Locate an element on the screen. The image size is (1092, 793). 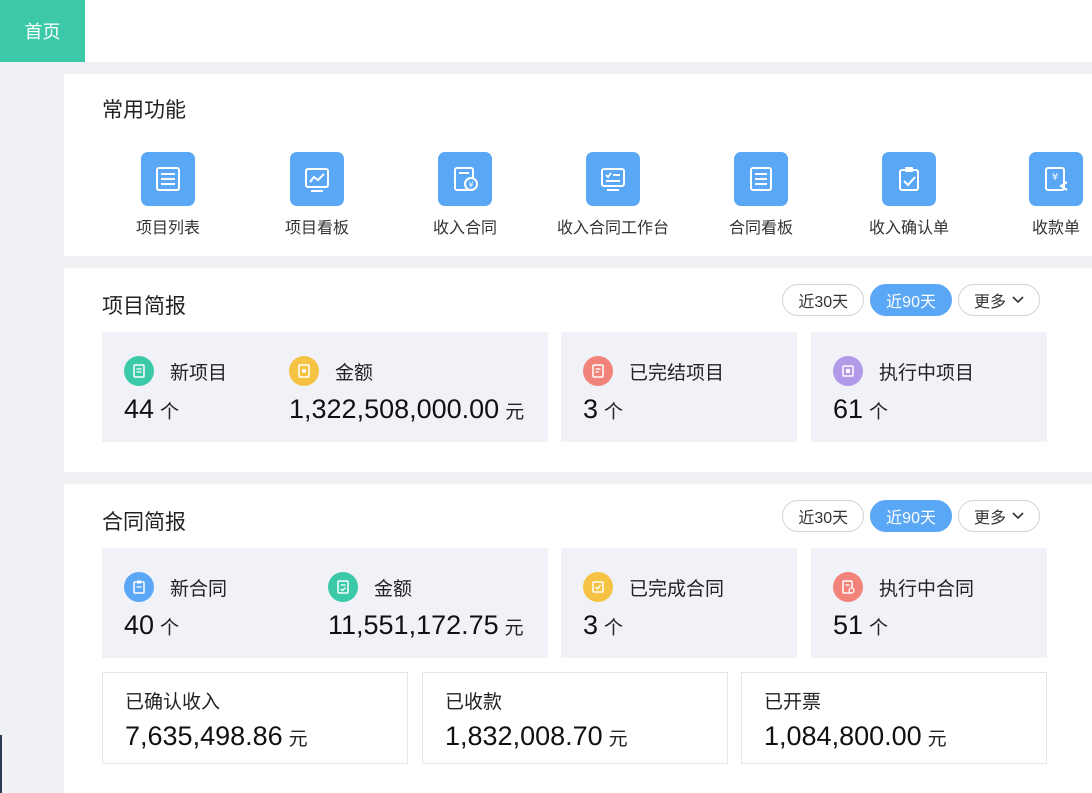
project-amount-label: 金额 is located at coordinates (354, 373).